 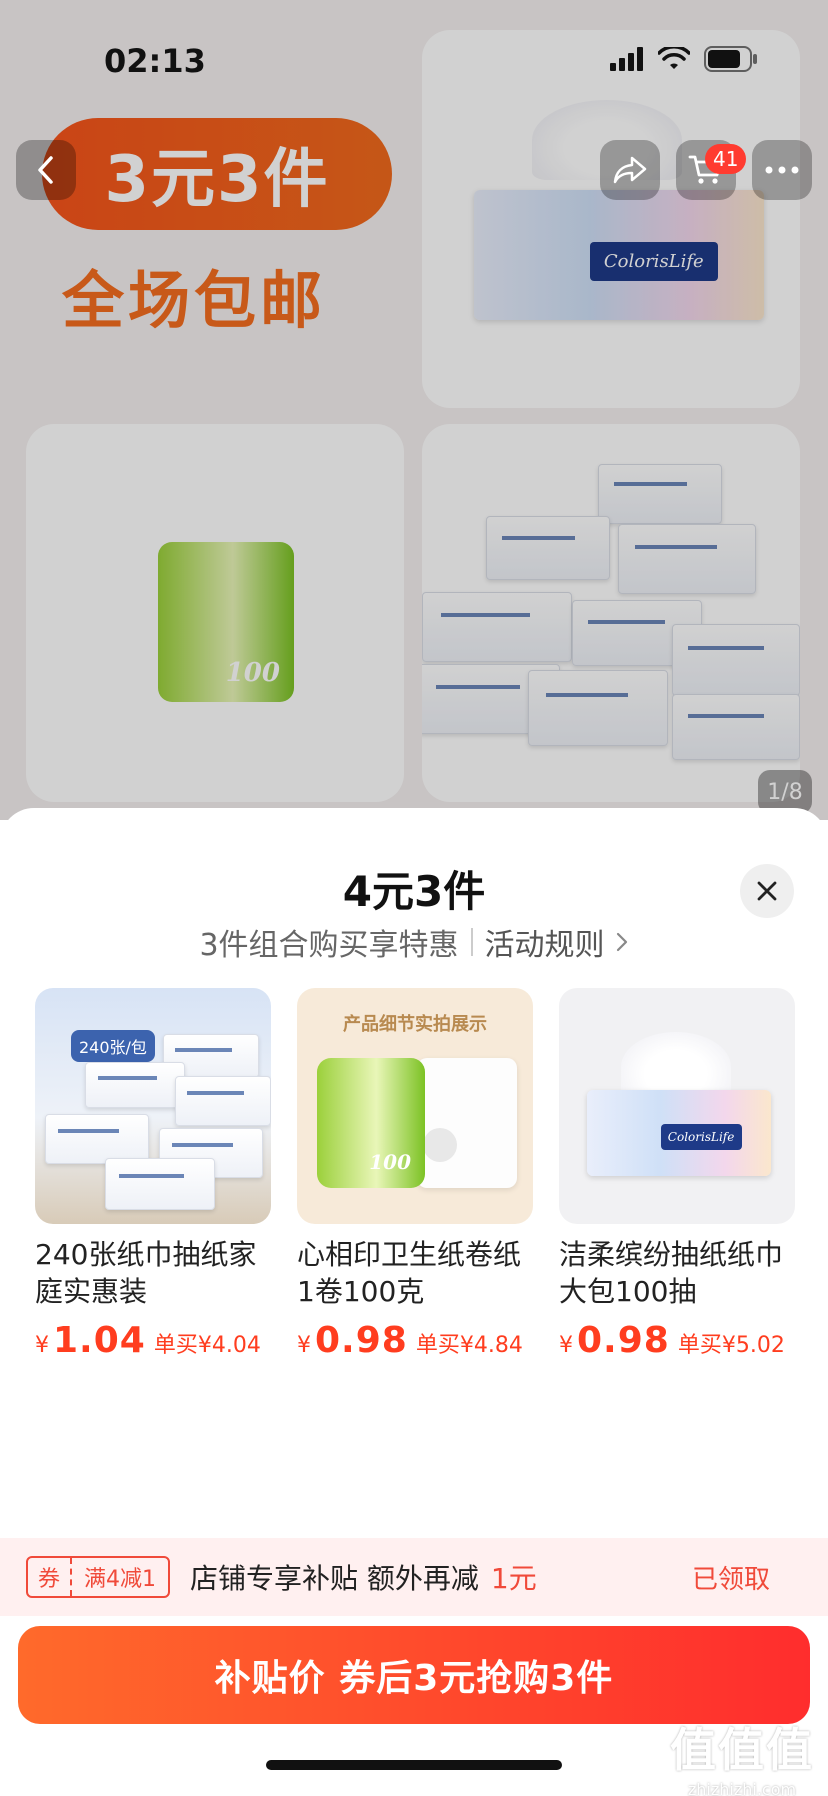 I want to click on product-name: 心相印卫生纸卷纸1卷100克, so click(x=409, y=1273).